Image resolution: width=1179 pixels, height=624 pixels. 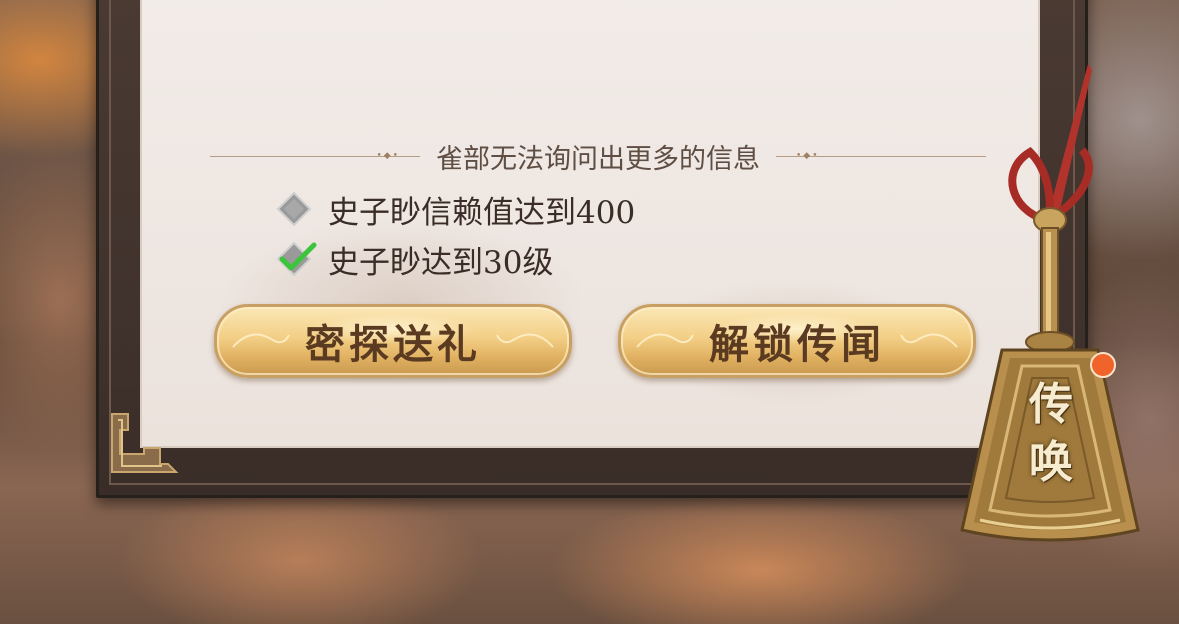 I want to click on green-check-icon, so click(x=296, y=259).